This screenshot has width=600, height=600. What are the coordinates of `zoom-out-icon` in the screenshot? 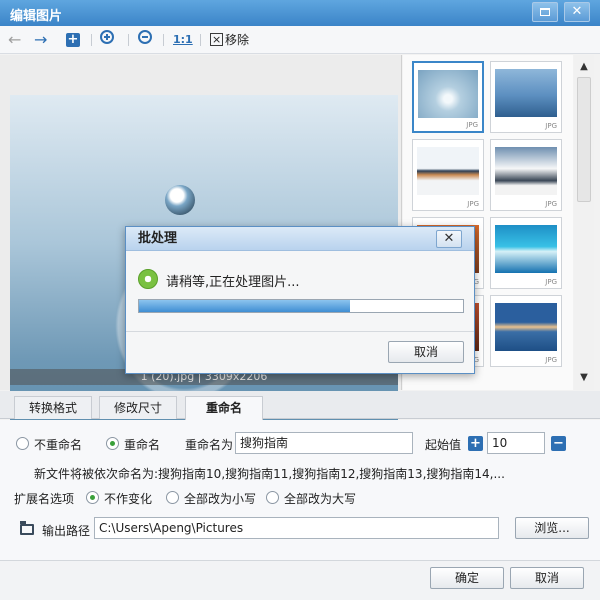 It's located at (145, 37).